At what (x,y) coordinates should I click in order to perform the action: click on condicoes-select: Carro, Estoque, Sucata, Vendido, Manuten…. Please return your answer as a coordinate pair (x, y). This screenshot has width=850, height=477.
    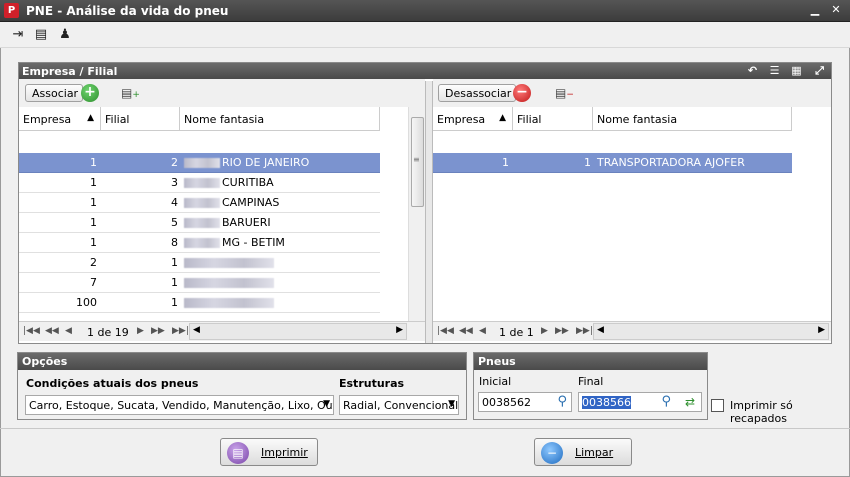
    Looking at the image, I should click on (179, 405).